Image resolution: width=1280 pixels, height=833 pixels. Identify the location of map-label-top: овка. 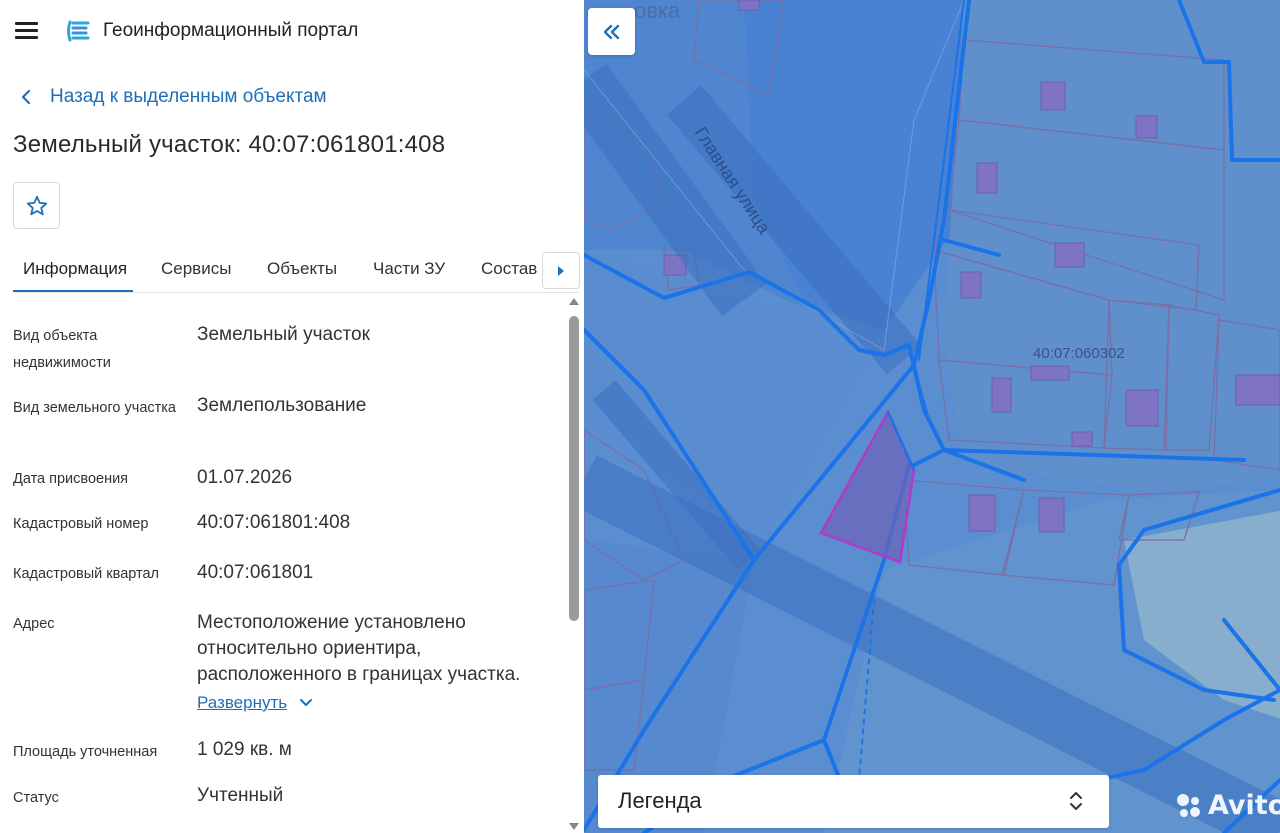
(657, 11).